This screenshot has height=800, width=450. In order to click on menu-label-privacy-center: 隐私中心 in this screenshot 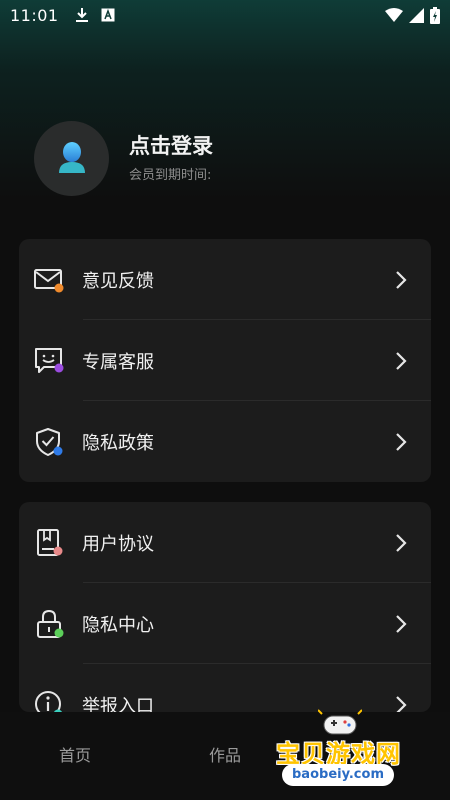, I will do `click(118, 625)`.